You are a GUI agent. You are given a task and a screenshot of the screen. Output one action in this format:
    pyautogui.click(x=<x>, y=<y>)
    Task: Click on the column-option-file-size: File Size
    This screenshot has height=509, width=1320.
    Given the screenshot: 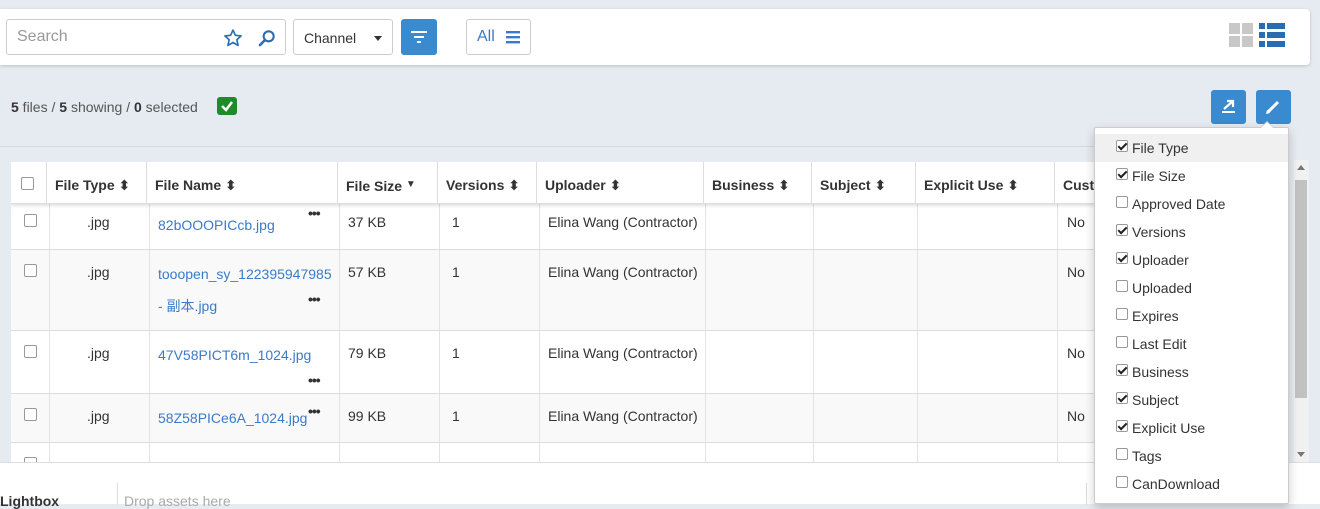 What is the action you would take?
    pyautogui.click(x=1191, y=176)
    